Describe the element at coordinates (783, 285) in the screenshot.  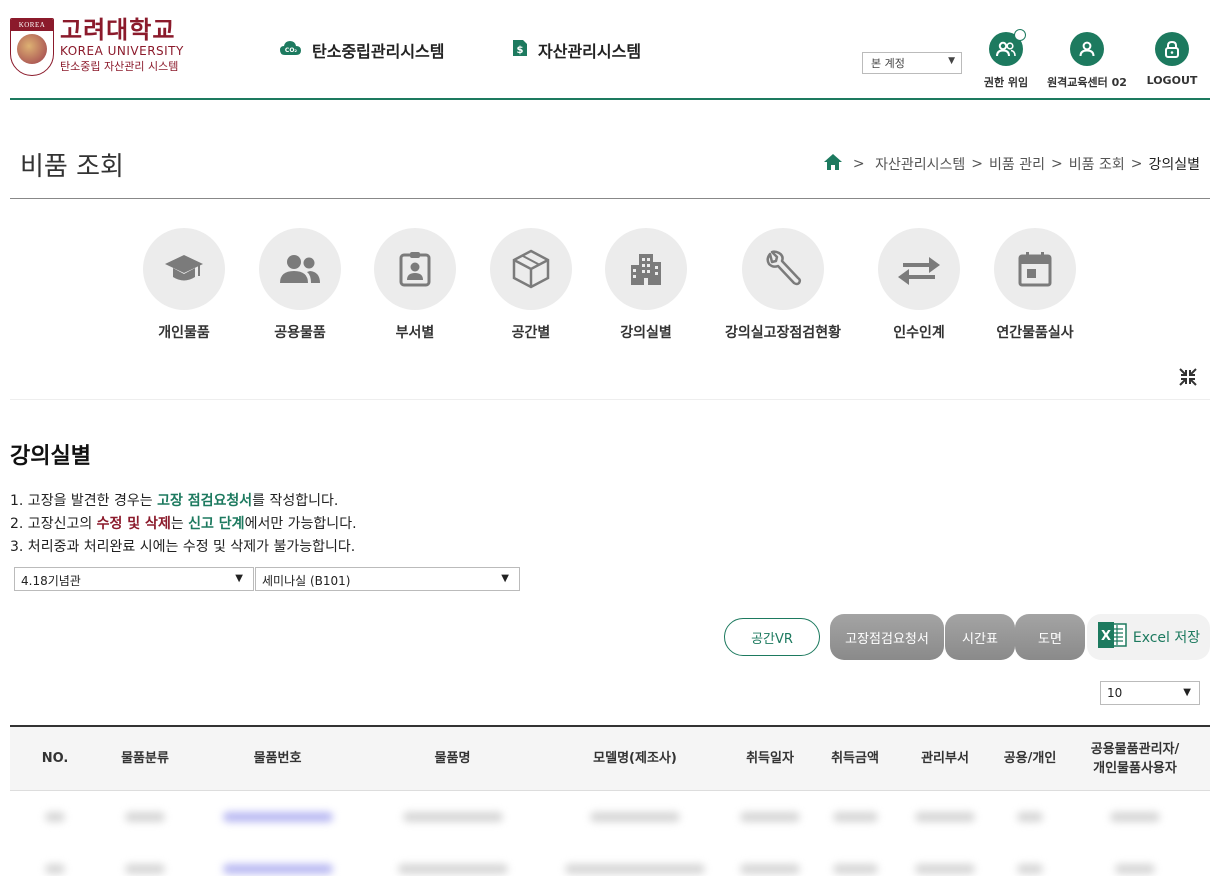
I see `category-repair-status: 강의실고장점검현황` at that location.